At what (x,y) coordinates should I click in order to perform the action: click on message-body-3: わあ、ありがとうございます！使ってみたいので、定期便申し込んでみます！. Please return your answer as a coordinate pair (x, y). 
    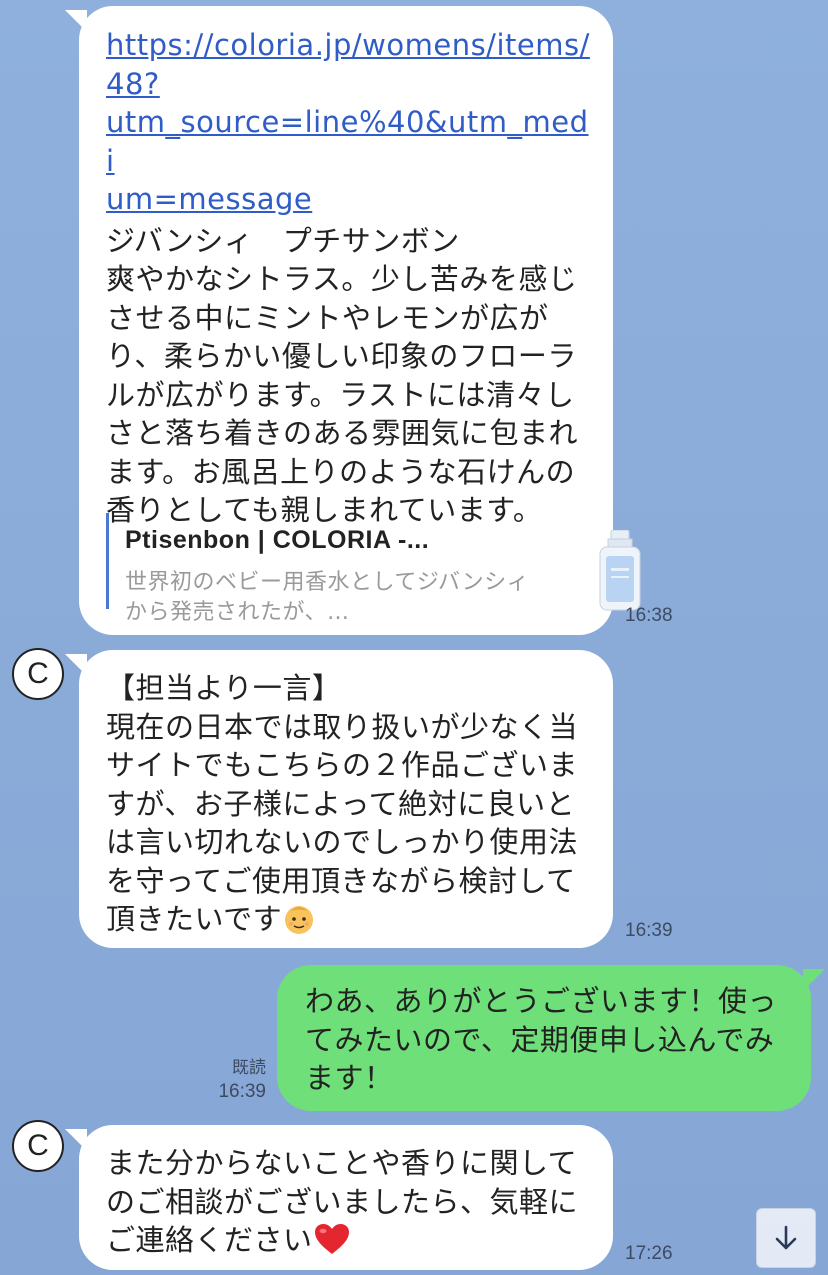
    Looking at the image, I should click on (541, 1039).